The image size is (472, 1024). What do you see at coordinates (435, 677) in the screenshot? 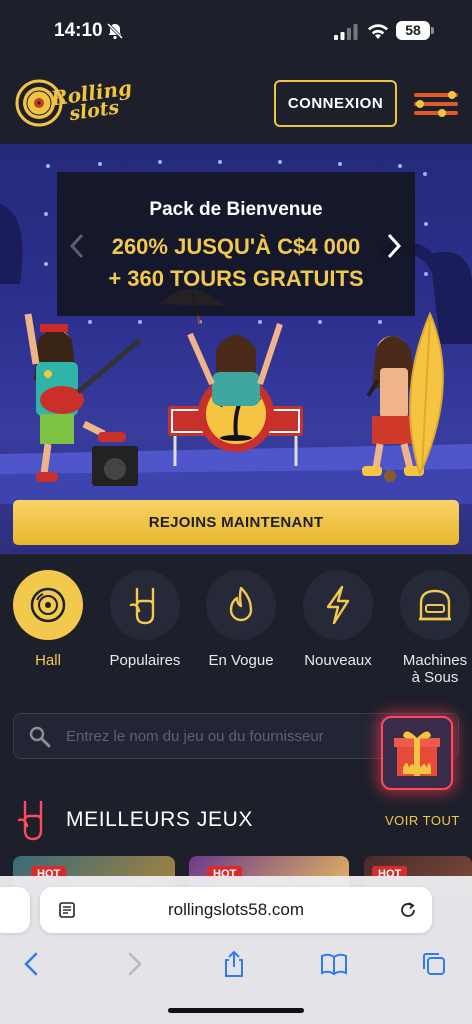
I see `category-label-line2: à Sous` at bounding box center [435, 677].